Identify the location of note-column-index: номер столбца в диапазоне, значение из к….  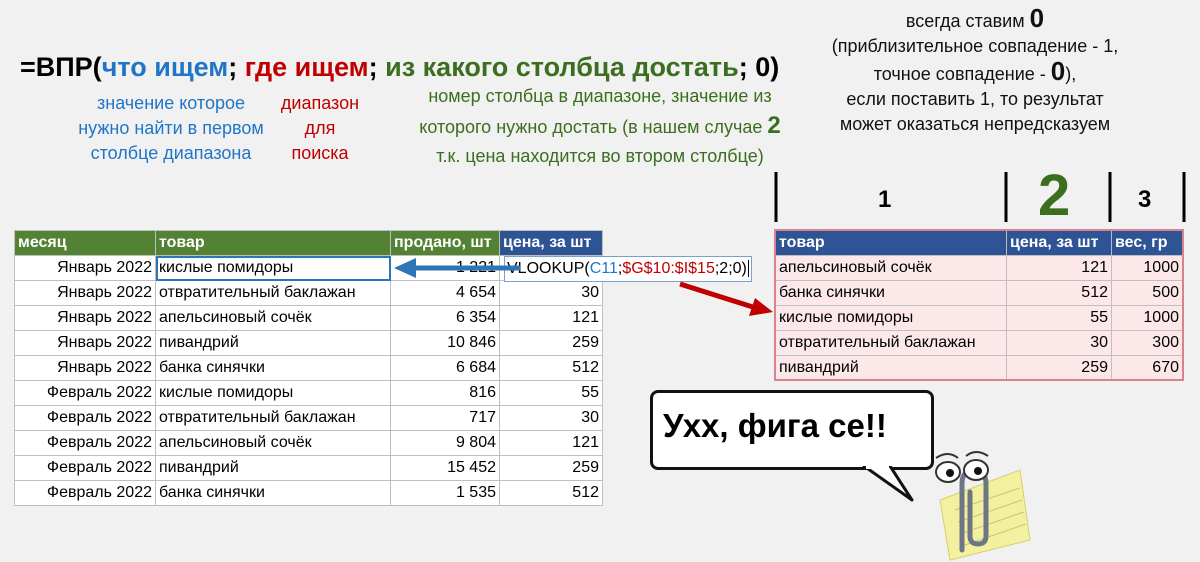
(600, 126).